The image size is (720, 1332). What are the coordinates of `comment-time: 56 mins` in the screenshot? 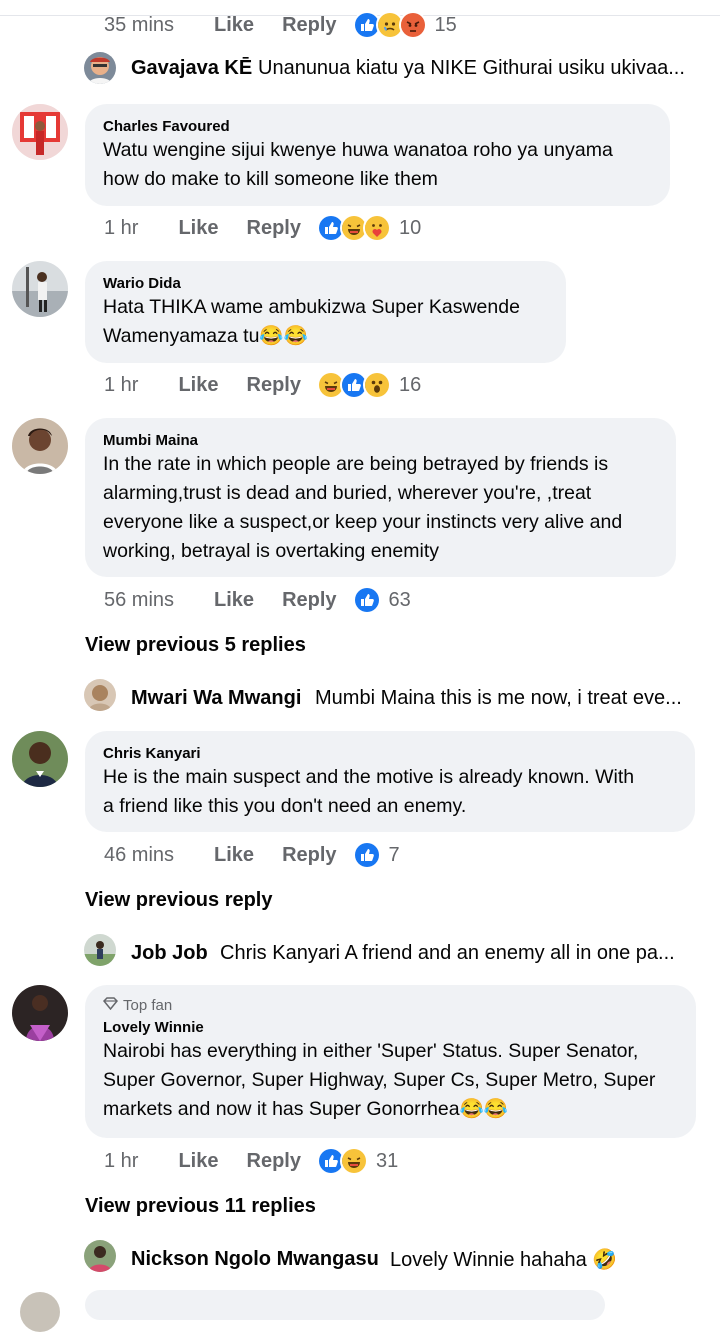 It's located at (139, 599).